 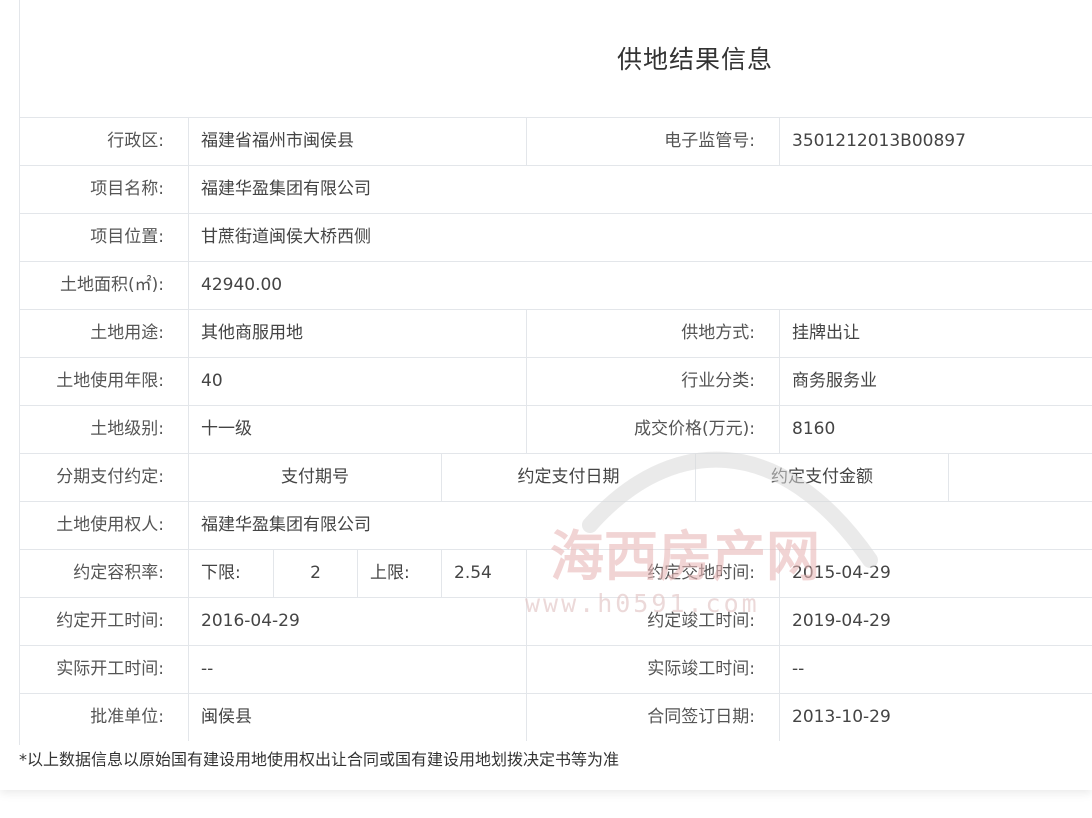 What do you see at coordinates (357, 621) in the screenshot?
I see `planned-start-value: 2016-04-29` at bounding box center [357, 621].